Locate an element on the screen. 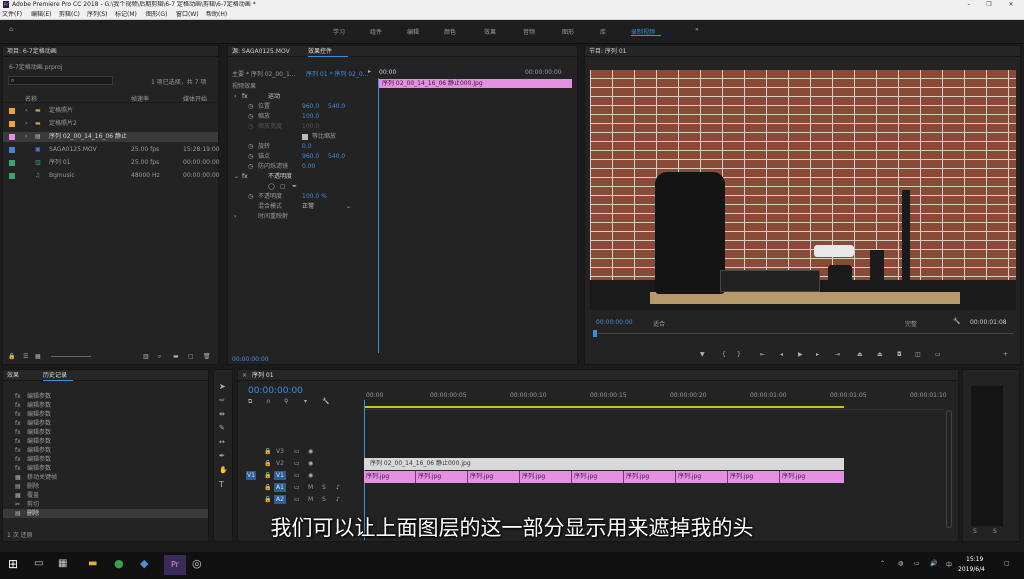 The width and height of the screenshot is (1024, 579). notifications-icon: ▢ is located at coordinates (1007, 563).